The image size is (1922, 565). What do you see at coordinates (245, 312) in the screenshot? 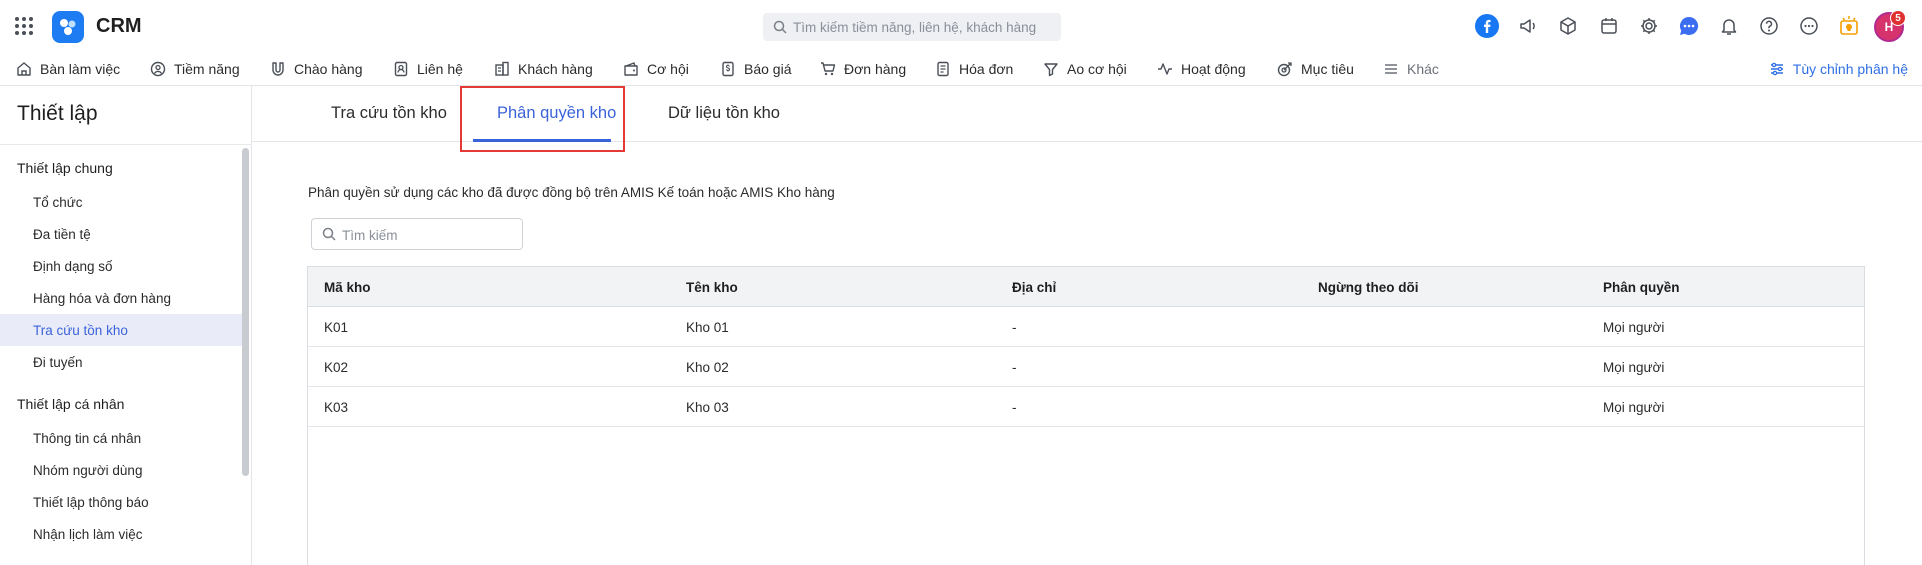
I see `sidebar-scrollbar` at bounding box center [245, 312].